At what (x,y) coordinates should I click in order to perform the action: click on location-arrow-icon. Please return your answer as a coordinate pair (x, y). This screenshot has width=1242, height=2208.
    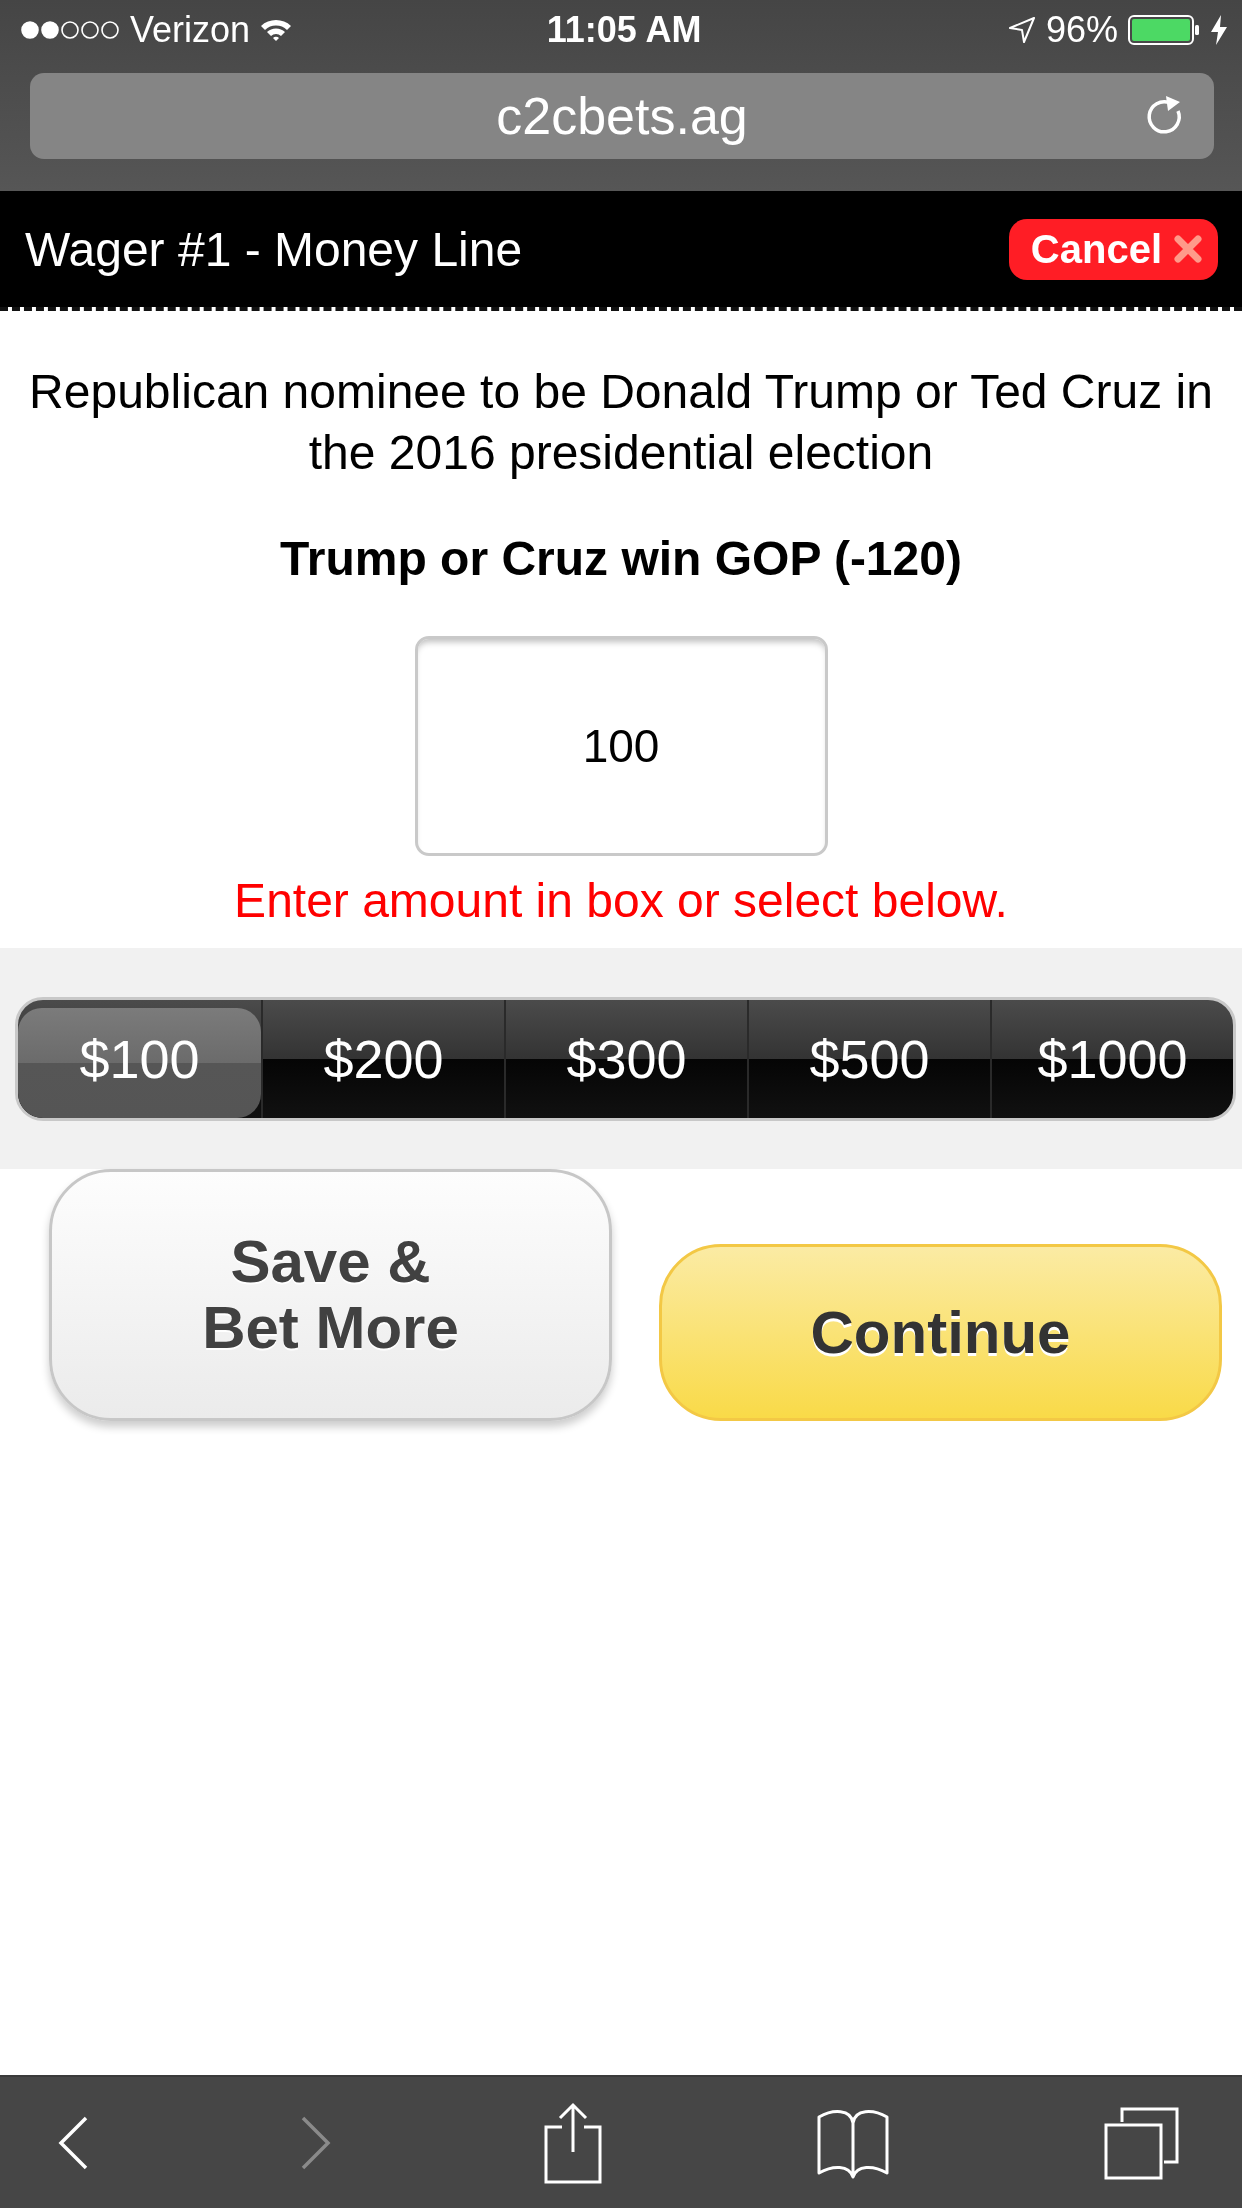
    Looking at the image, I should click on (1021, 30).